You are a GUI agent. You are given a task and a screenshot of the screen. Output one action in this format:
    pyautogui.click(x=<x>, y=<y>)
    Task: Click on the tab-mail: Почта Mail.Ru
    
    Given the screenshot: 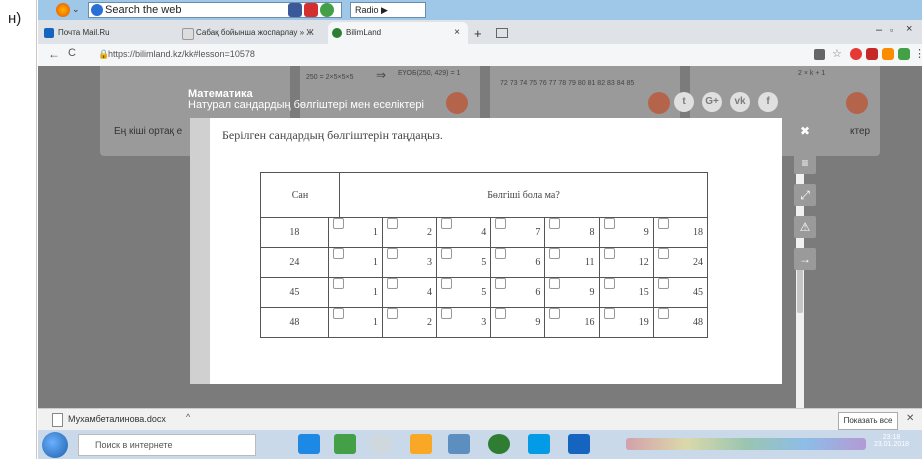 What is the action you would take?
    pyautogui.click(x=105, y=33)
    